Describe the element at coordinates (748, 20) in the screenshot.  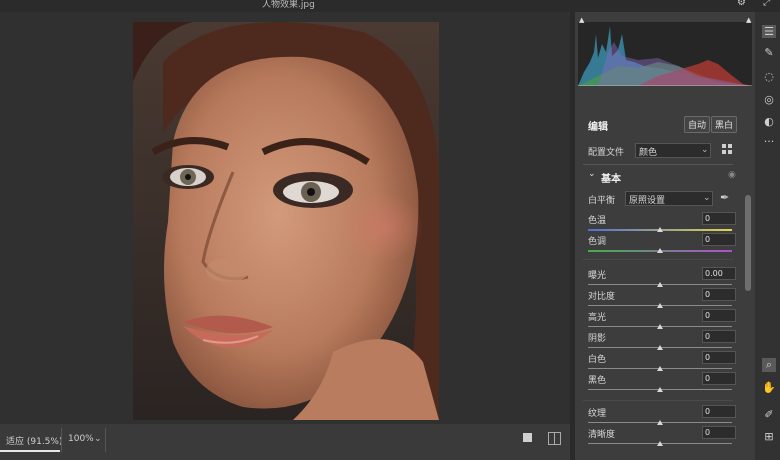
I see `highlight-clipping-icon: ▲` at that location.